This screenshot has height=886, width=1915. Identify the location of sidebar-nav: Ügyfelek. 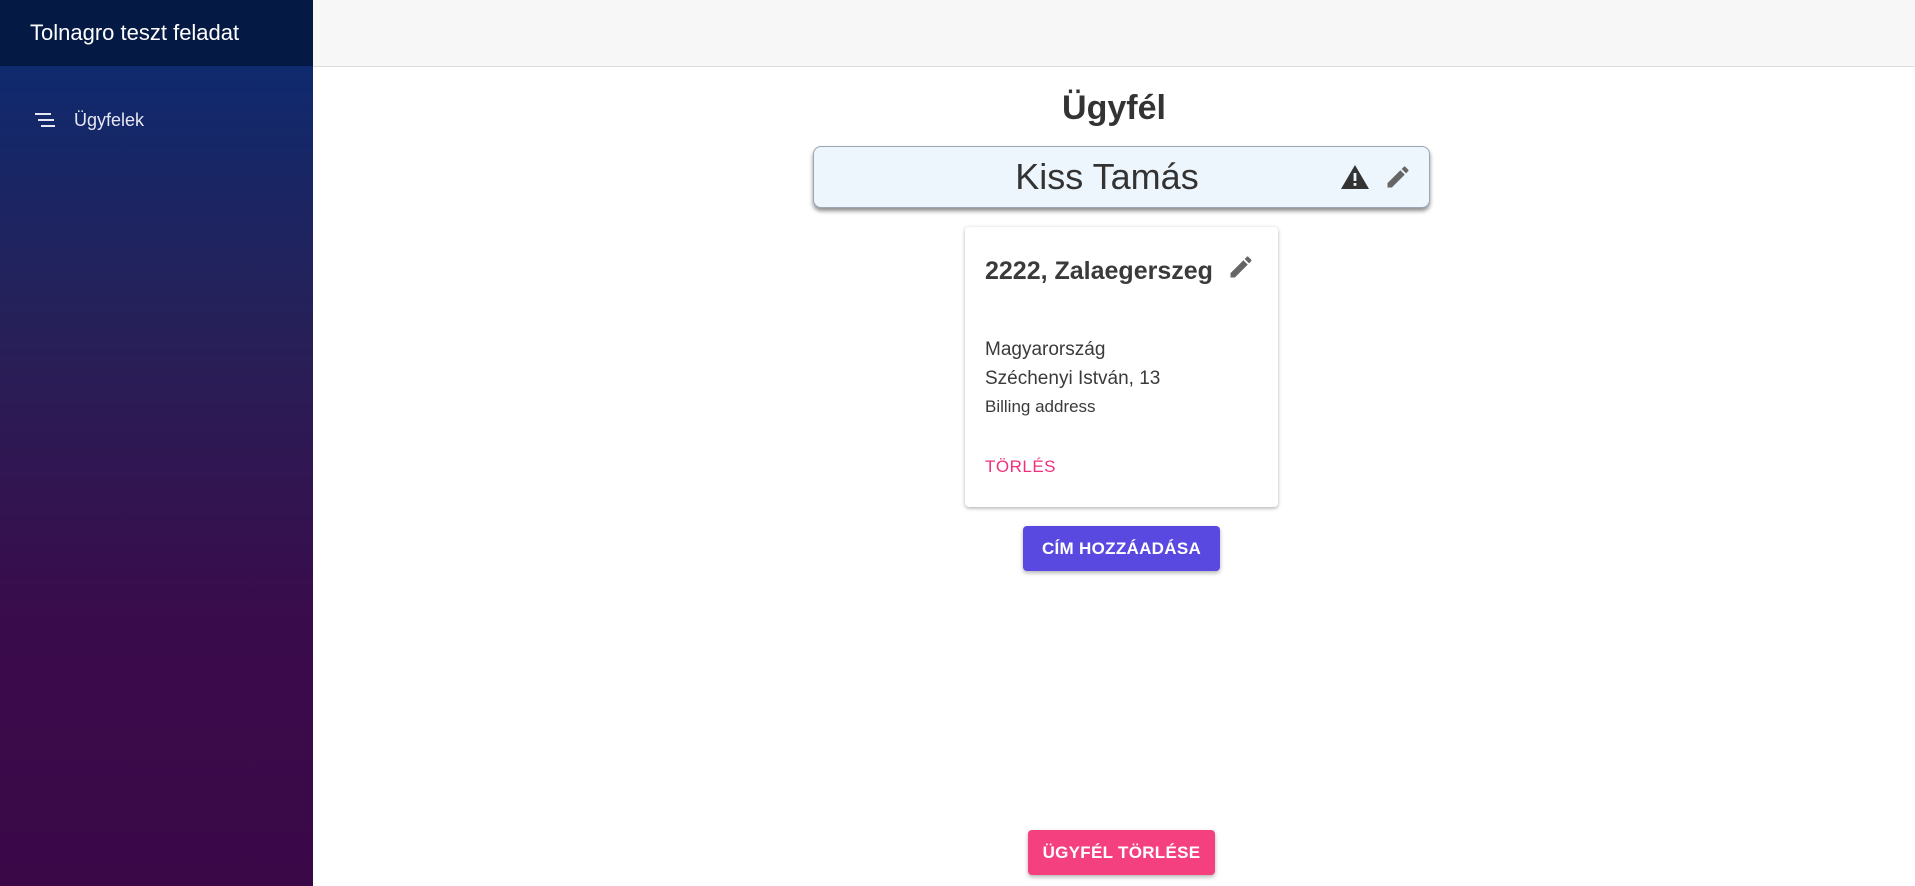
(156, 102).